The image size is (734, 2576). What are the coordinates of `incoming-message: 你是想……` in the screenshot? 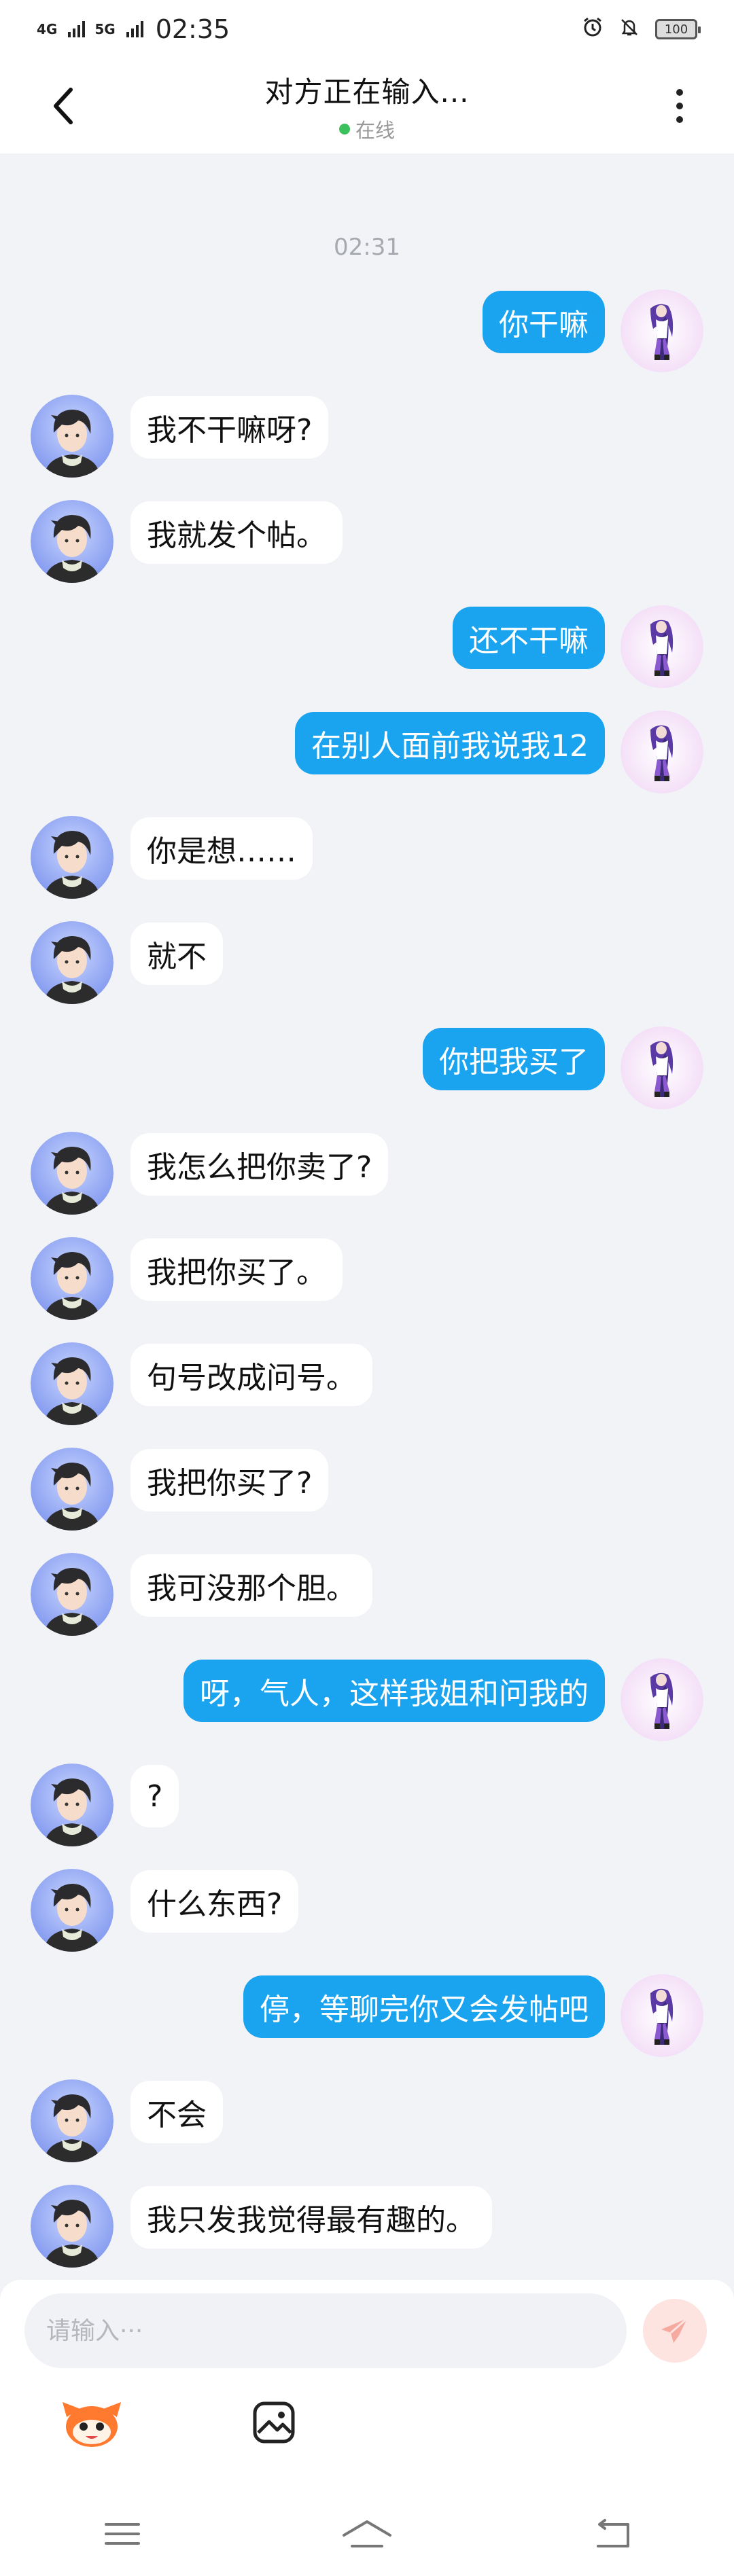 It's located at (367, 859).